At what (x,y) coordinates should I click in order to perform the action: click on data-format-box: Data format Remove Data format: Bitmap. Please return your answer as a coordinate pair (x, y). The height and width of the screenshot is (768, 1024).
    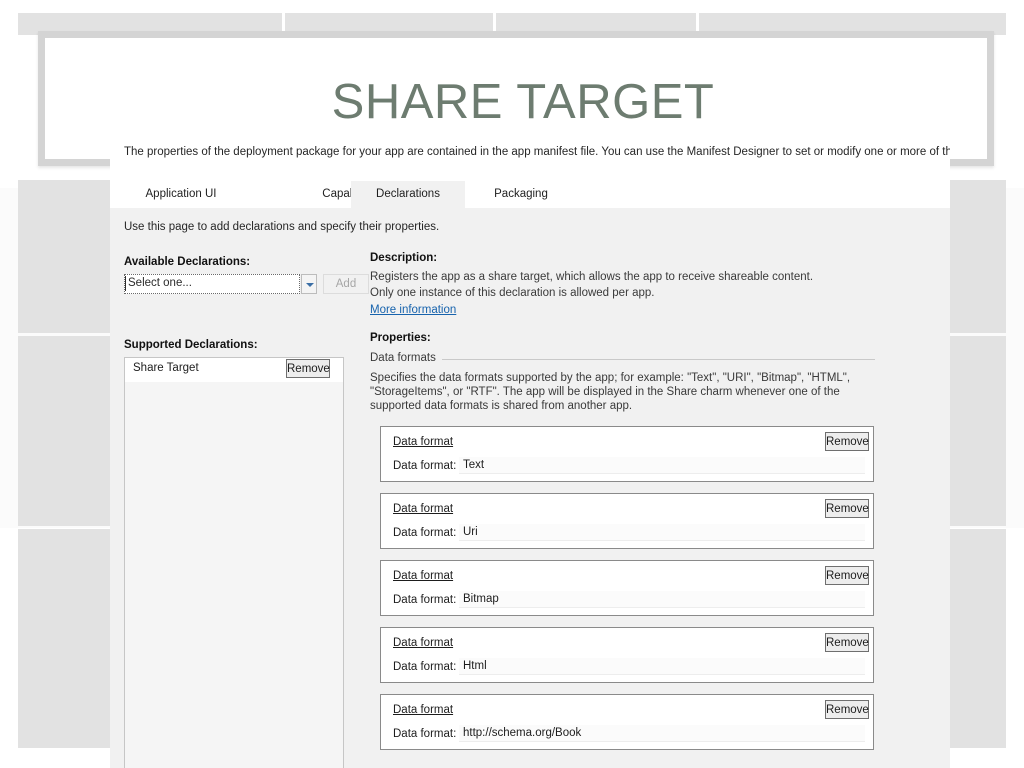
    Looking at the image, I should click on (627, 588).